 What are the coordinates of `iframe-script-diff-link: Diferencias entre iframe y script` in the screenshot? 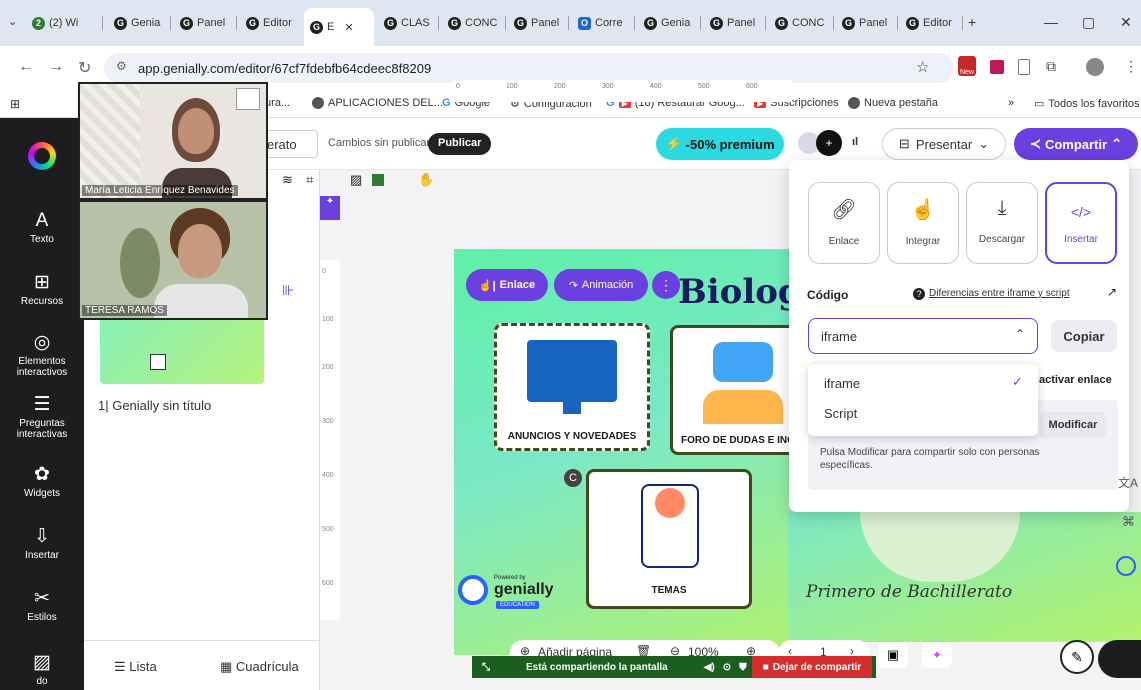 It's located at (999, 293).